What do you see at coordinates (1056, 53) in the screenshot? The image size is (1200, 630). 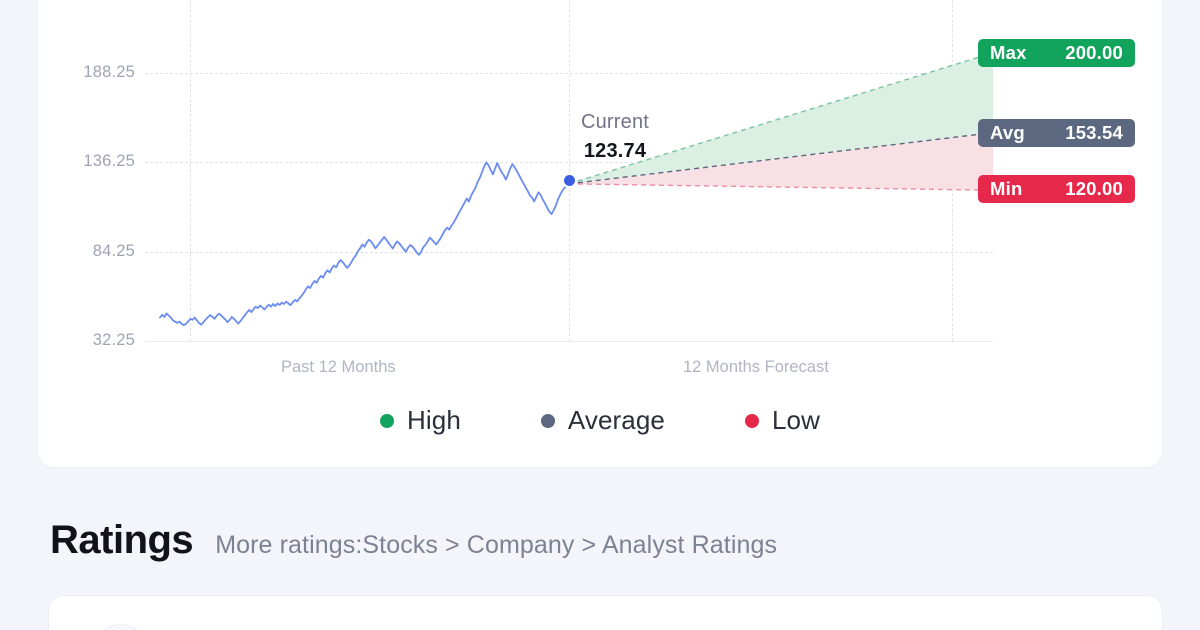 I see `badge-max: Max 200.00` at bounding box center [1056, 53].